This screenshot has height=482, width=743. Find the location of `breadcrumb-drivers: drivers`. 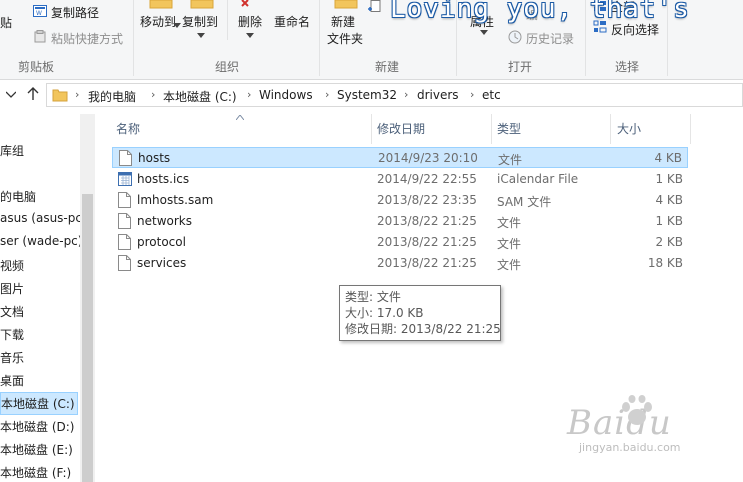

breadcrumb-drivers: drivers is located at coordinates (438, 95).